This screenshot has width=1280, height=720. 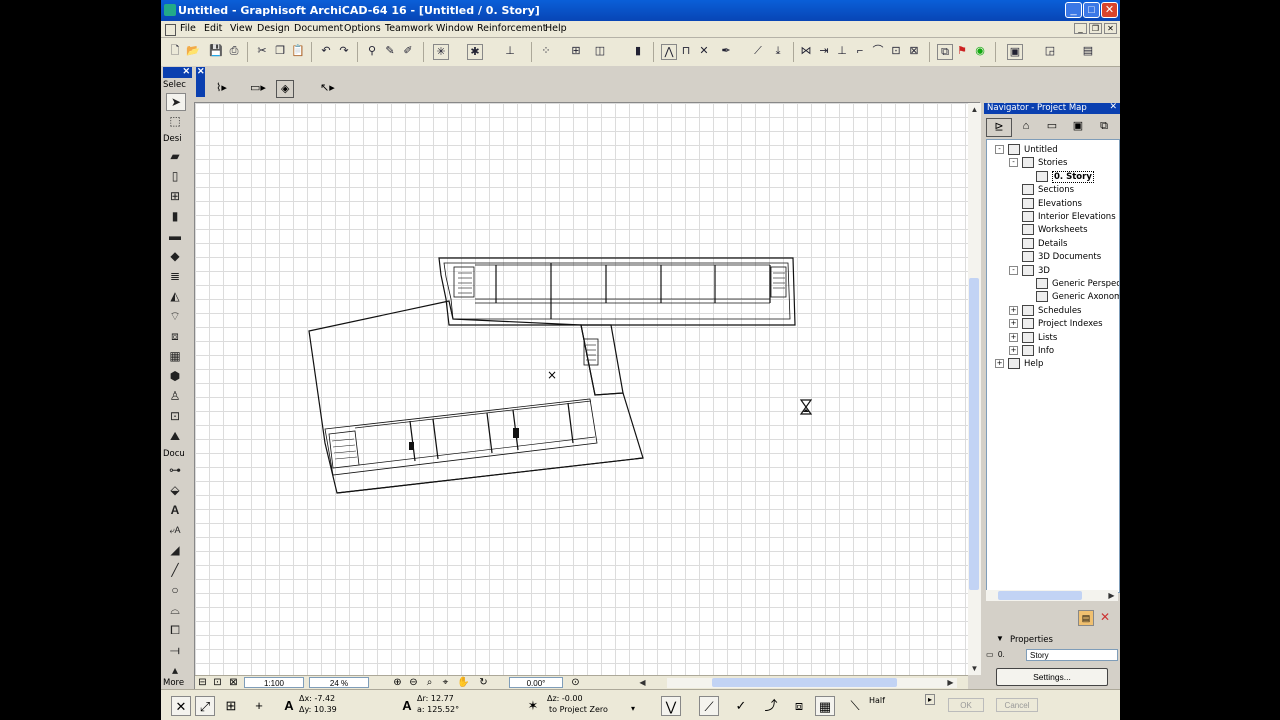 I want to click on tree-item: + Lists, so click(x=1033, y=337).